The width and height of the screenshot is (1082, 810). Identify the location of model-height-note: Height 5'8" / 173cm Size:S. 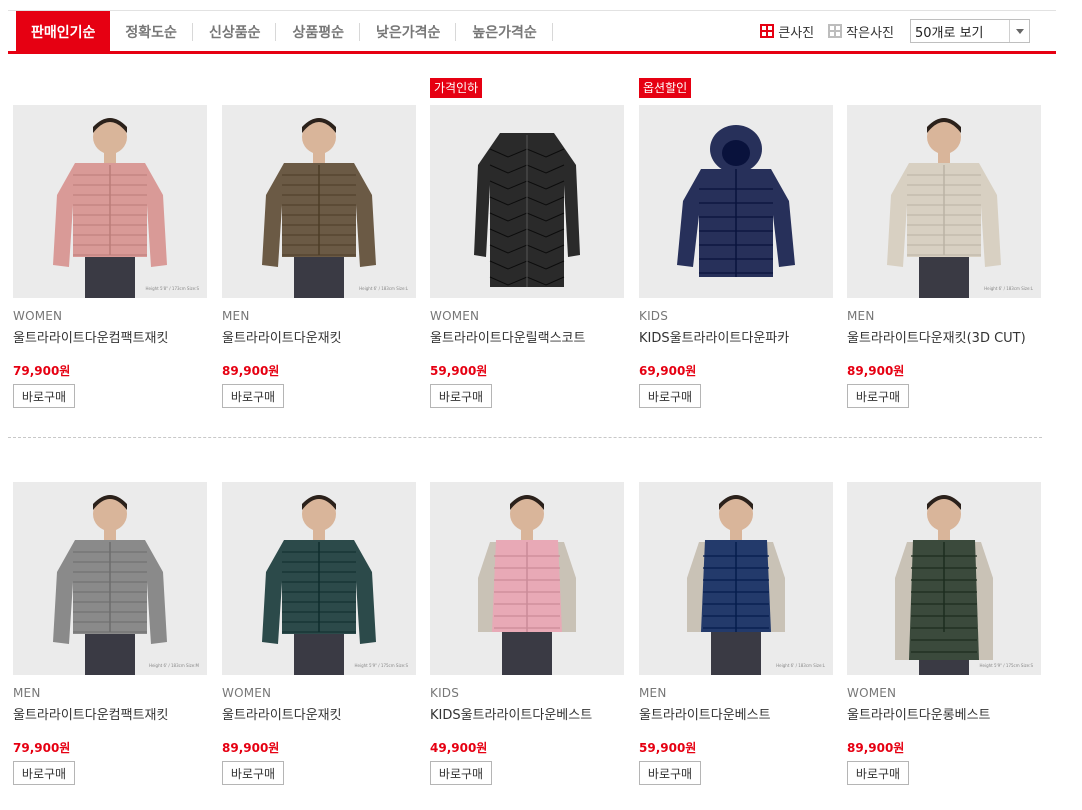
(172, 288).